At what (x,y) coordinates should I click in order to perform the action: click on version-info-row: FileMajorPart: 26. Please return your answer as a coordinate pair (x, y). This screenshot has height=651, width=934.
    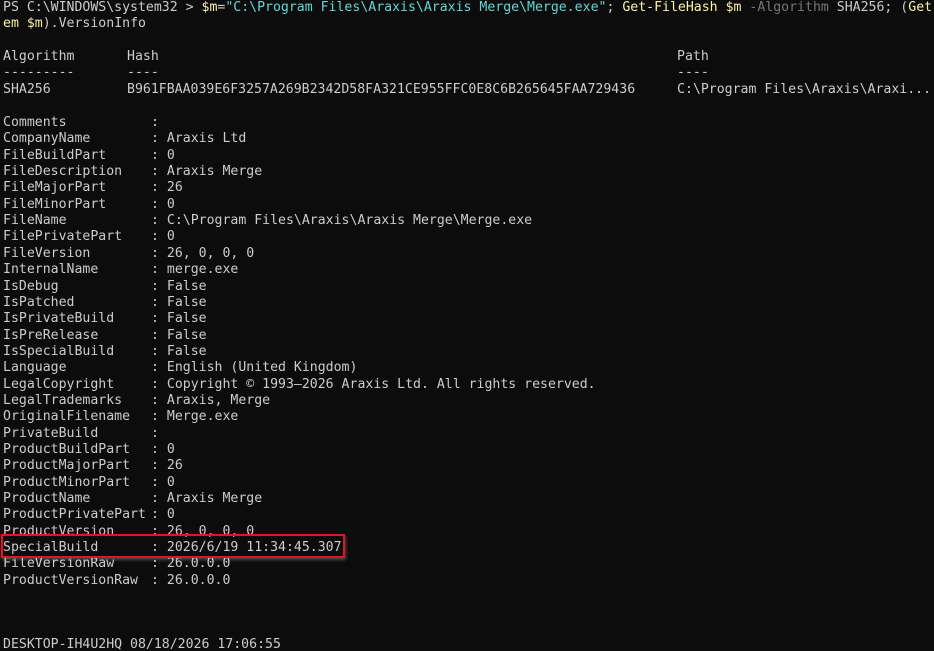
    Looking at the image, I should click on (93, 188).